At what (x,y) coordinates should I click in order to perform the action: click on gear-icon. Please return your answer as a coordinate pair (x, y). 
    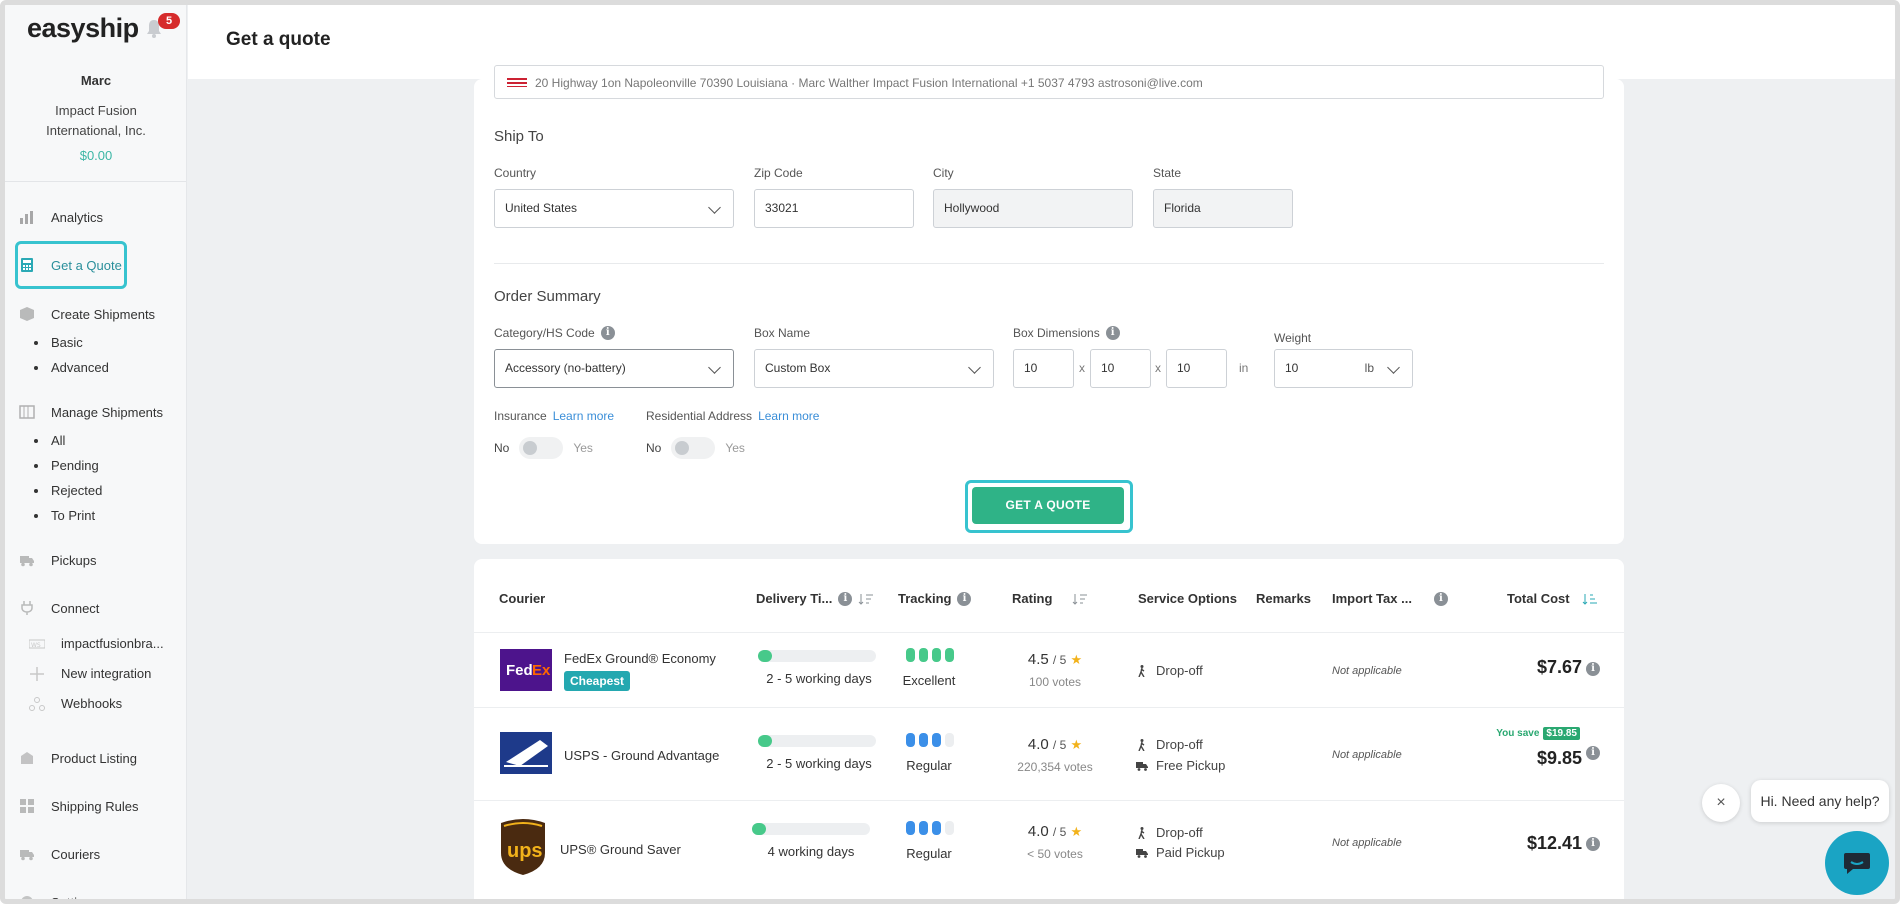
    Looking at the image, I should click on (27, 897).